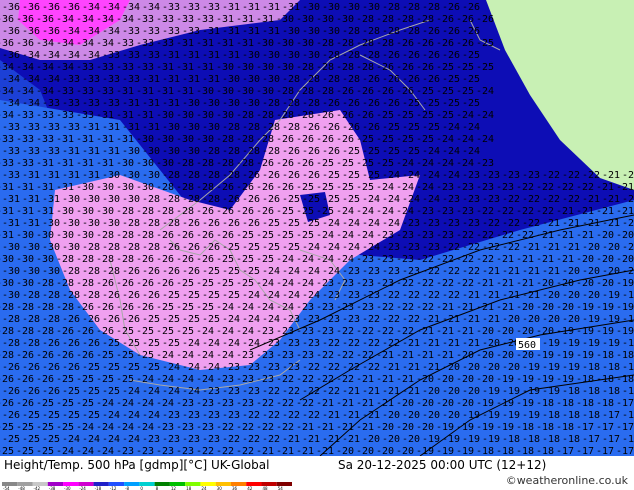 This screenshot has height=490, width=634. Describe the element at coordinates (82, 488) in the screenshot. I see `colorbar-tick-label: -24` at that location.